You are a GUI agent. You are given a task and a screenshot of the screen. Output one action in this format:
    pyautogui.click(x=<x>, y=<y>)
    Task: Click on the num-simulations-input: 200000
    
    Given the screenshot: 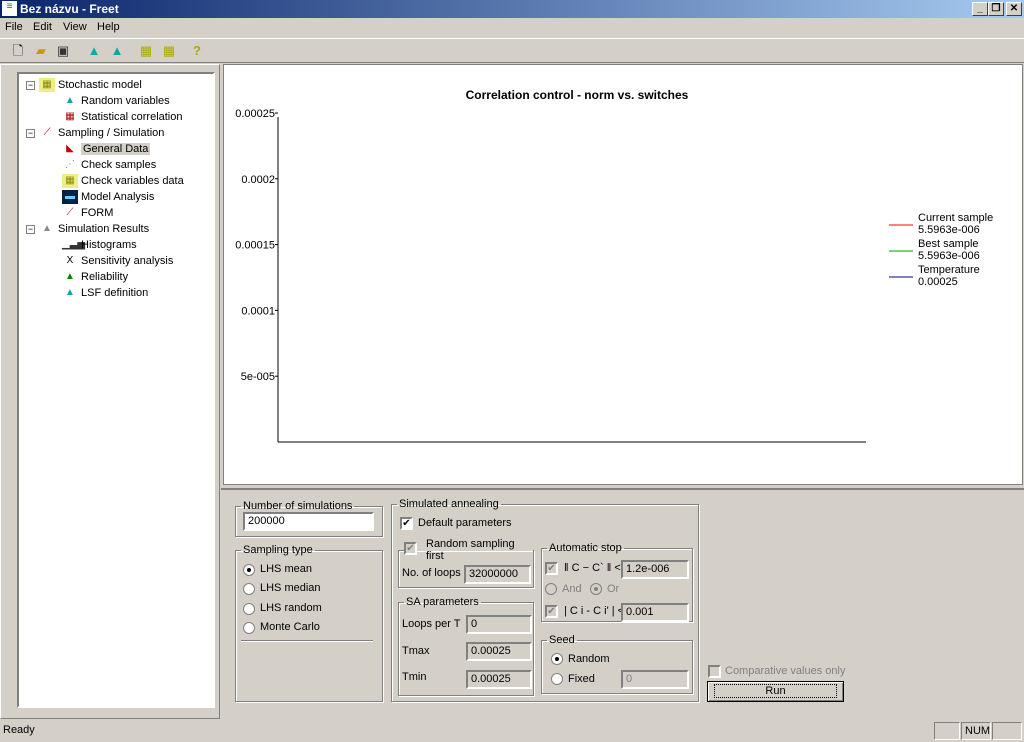 What is the action you would take?
    pyautogui.click(x=308, y=521)
    